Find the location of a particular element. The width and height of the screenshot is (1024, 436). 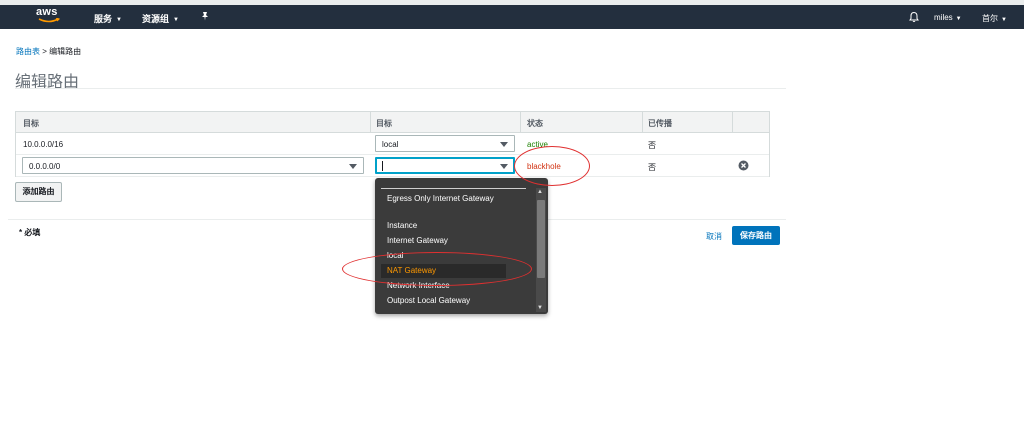

destination-input-value: 0.0.0.0/0 is located at coordinates (45, 166).